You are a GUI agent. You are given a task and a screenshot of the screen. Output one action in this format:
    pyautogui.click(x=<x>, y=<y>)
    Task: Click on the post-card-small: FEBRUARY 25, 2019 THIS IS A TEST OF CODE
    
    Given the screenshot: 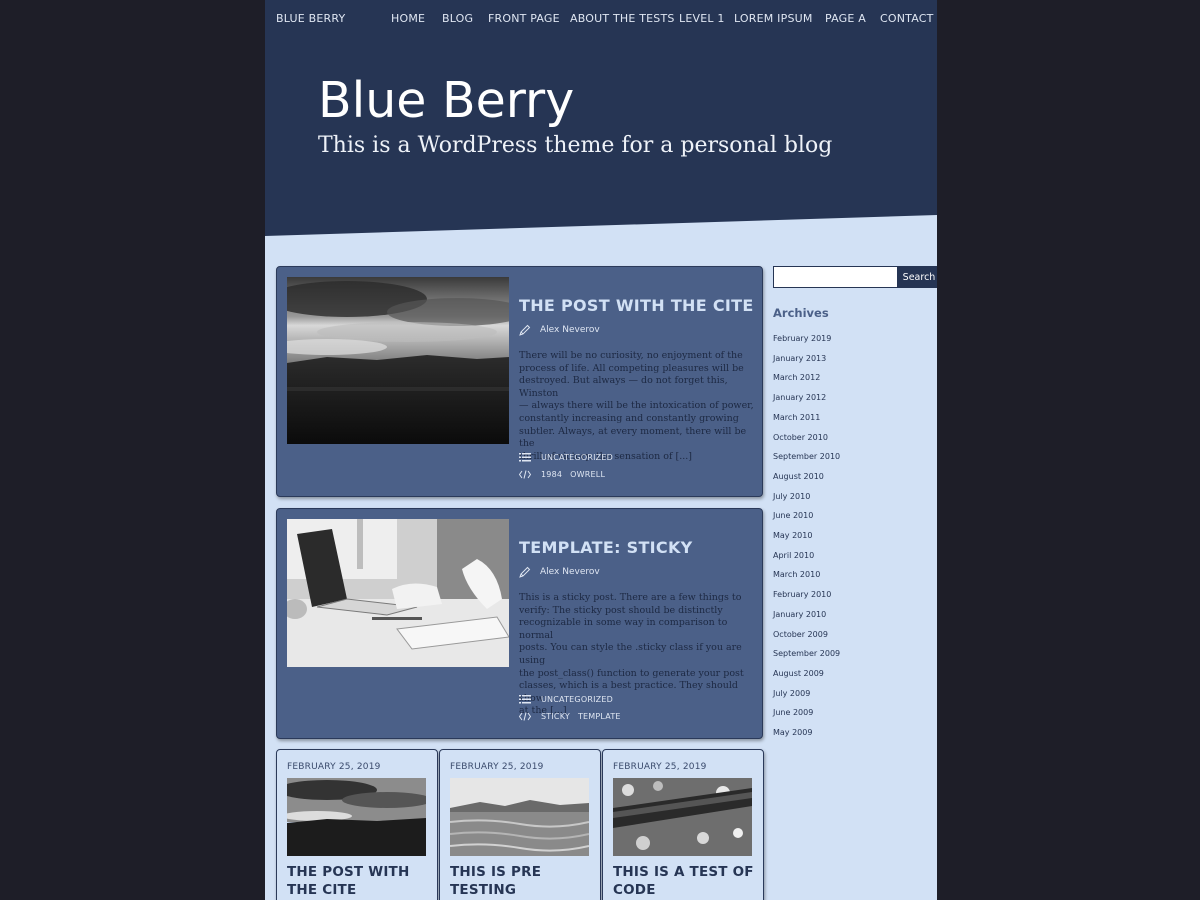 What is the action you would take?
    pyautogui.click(x=683, y=824)
    